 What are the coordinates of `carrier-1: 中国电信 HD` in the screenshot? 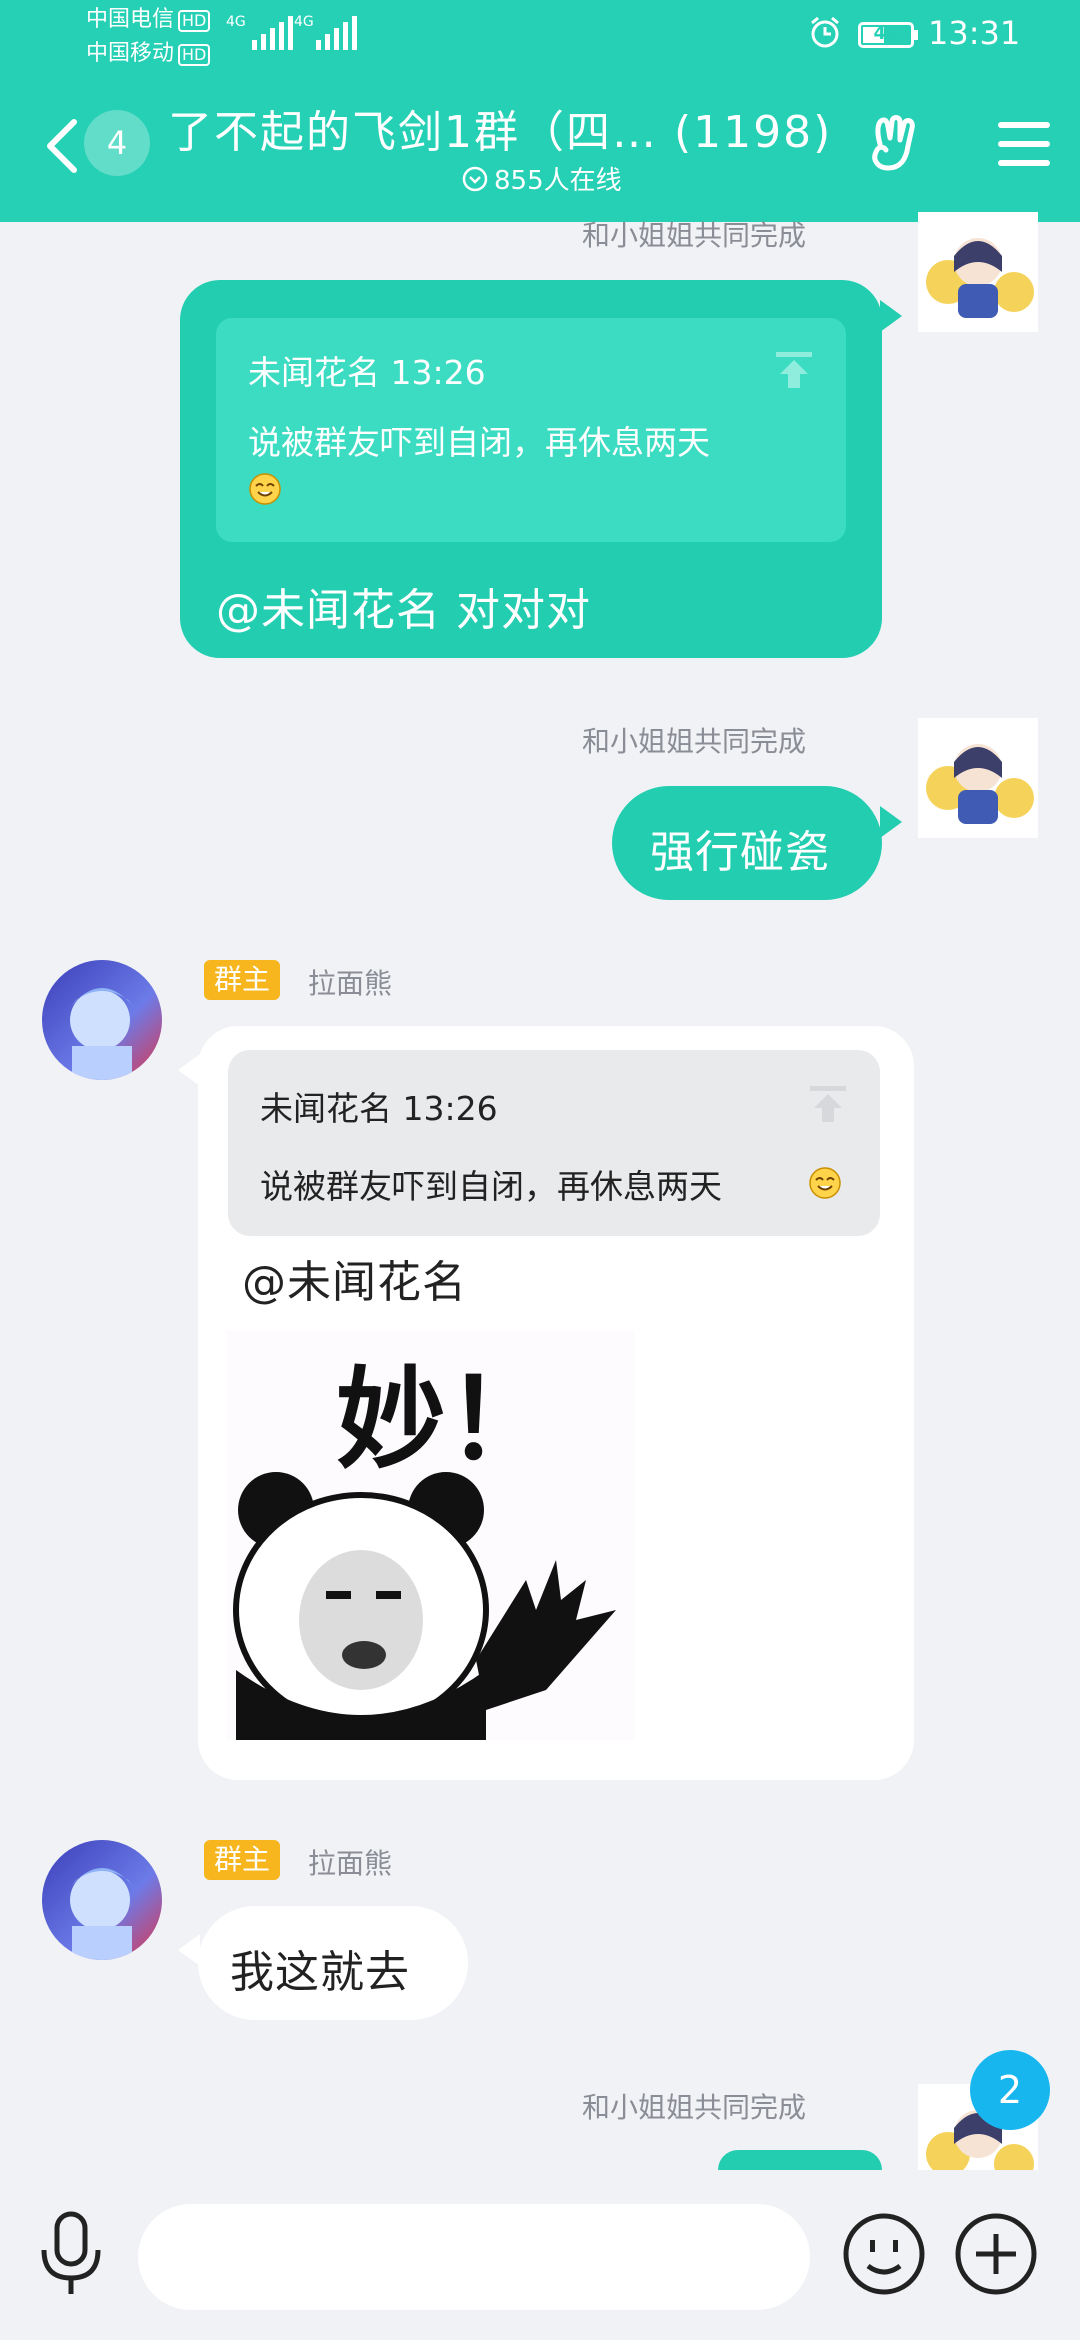 It's located at (148, 20).